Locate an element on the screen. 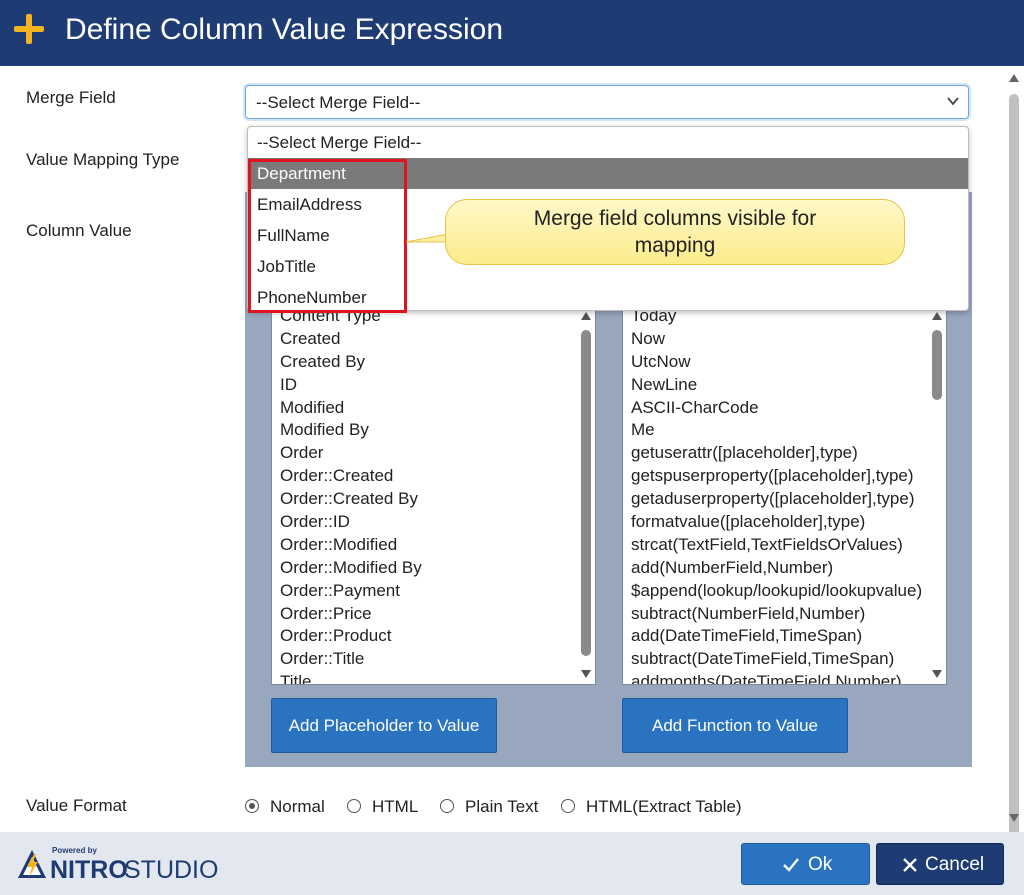 This screenshot has width=1024, height=895. cancel-label: Cancel is located at coordinates (955, 864).